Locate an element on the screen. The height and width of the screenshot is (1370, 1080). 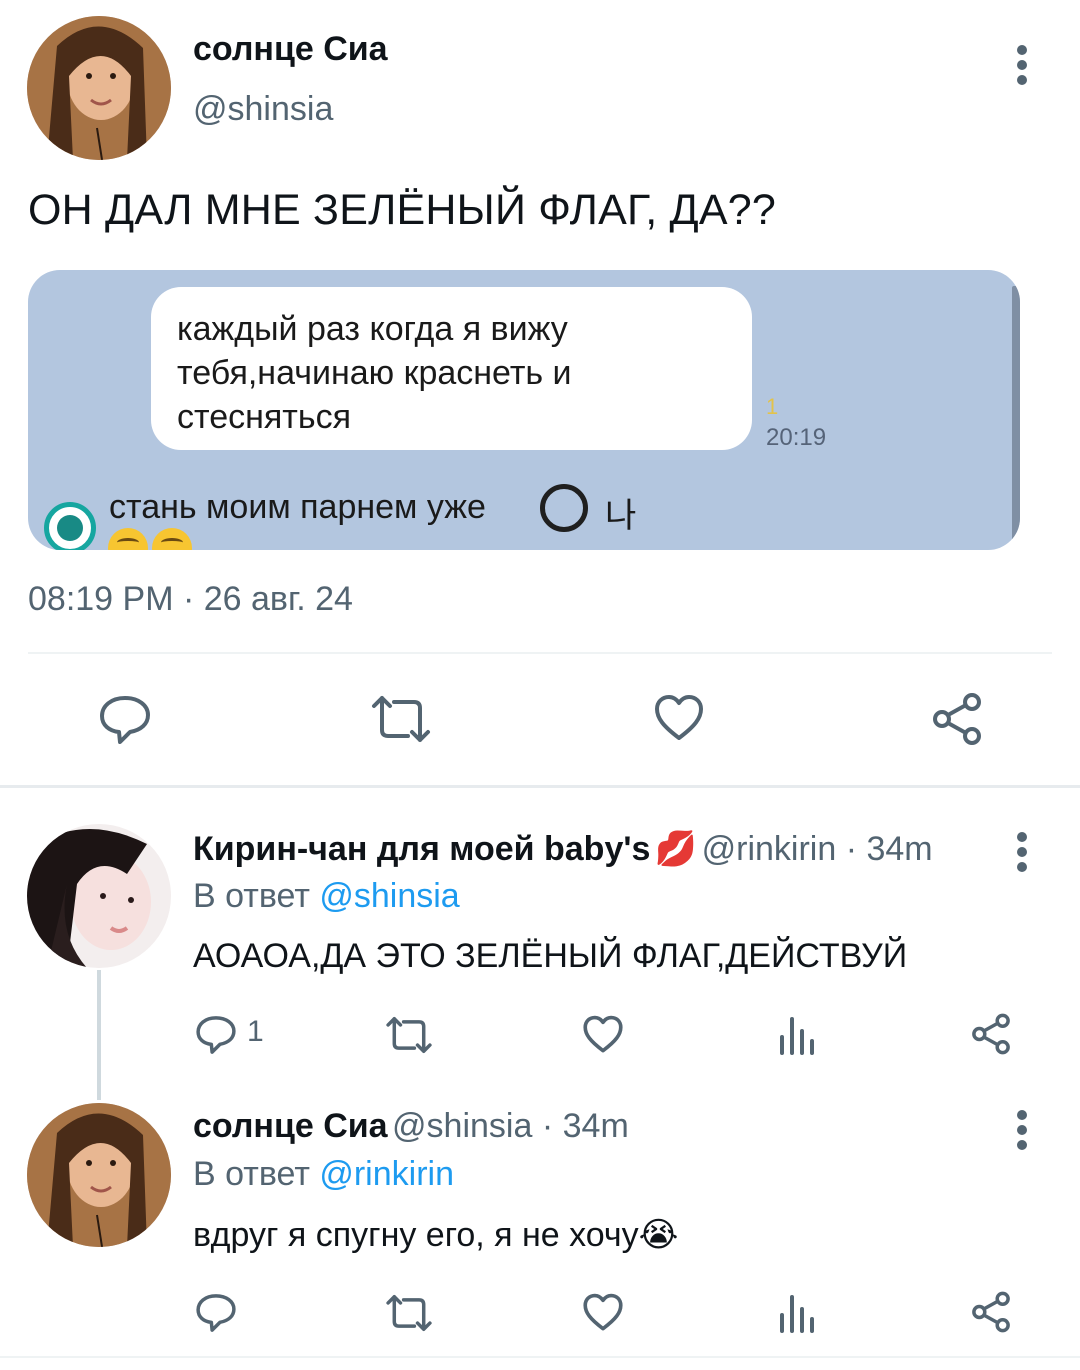
reply-count: 1 is located at coordinates (255, 1031).